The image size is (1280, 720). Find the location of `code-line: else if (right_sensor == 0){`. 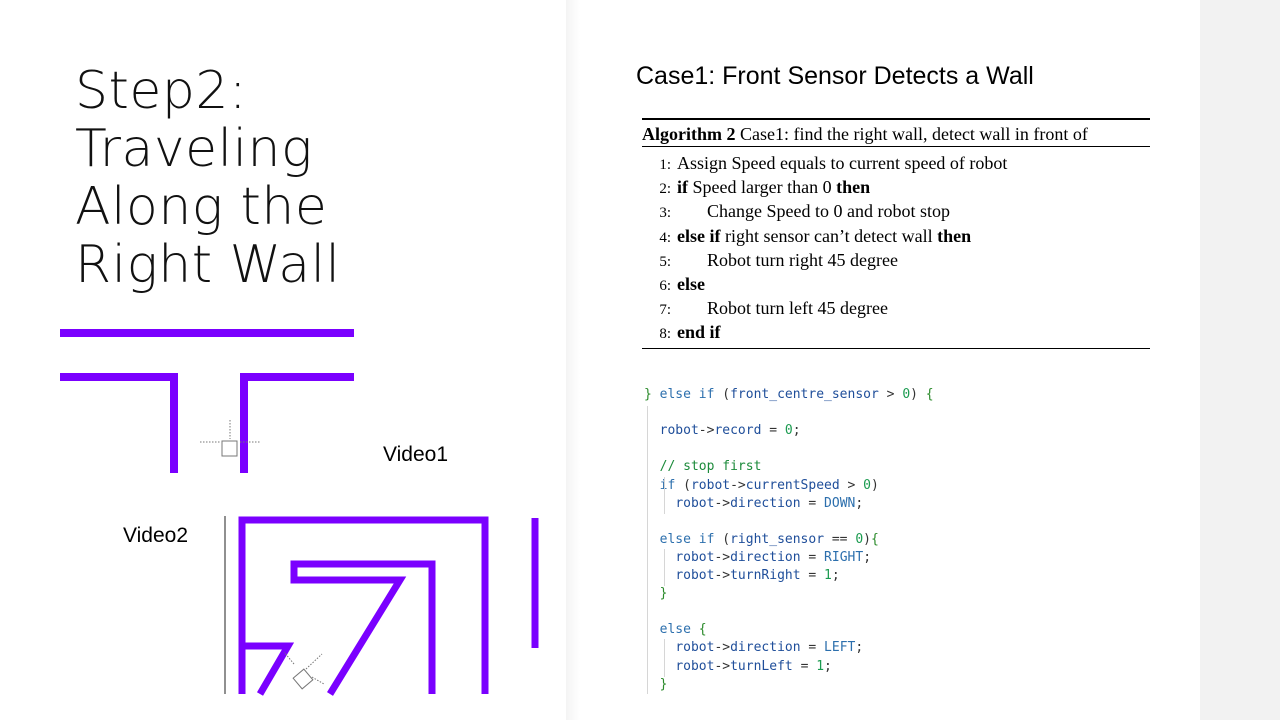

code-line: else if (right_sensor == 0){ is located at coordinates (769, 539).